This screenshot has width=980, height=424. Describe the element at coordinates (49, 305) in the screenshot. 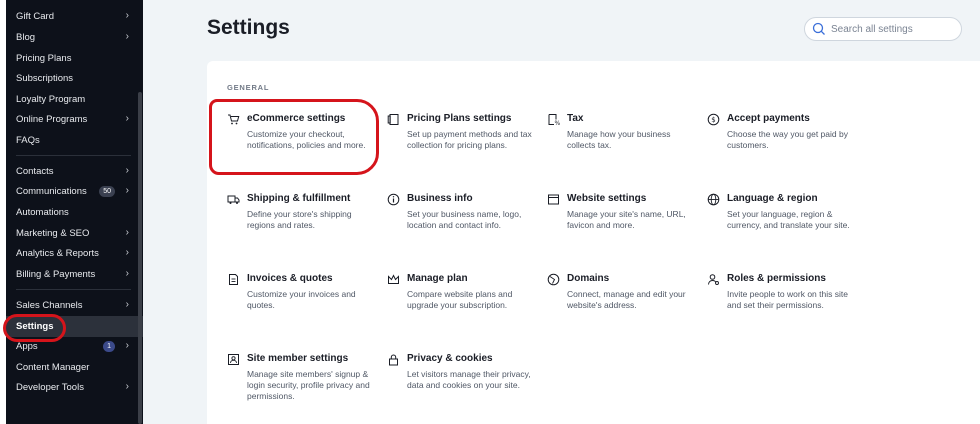

I see `sidebar-item-label: Sales Channels` at that location.